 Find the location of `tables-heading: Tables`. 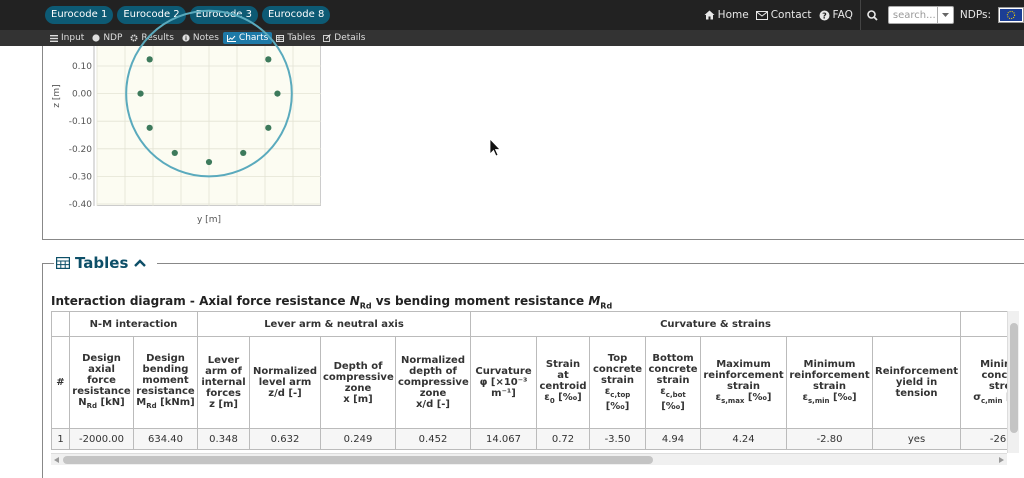

tables-heading: Tables is located at coordinates (106, 263).